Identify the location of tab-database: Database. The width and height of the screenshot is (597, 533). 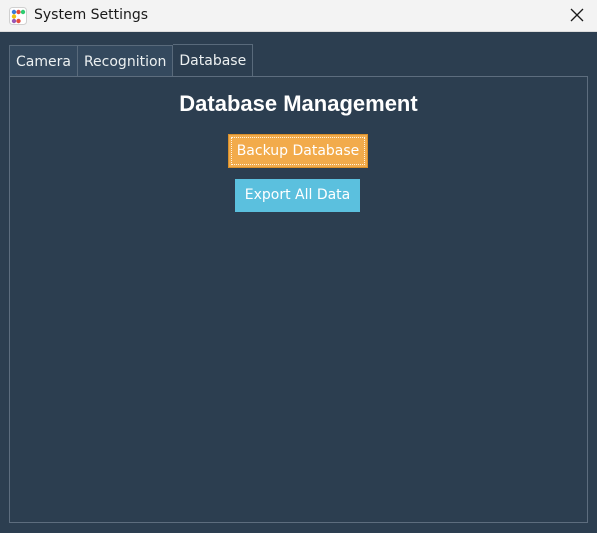
(213, 60).